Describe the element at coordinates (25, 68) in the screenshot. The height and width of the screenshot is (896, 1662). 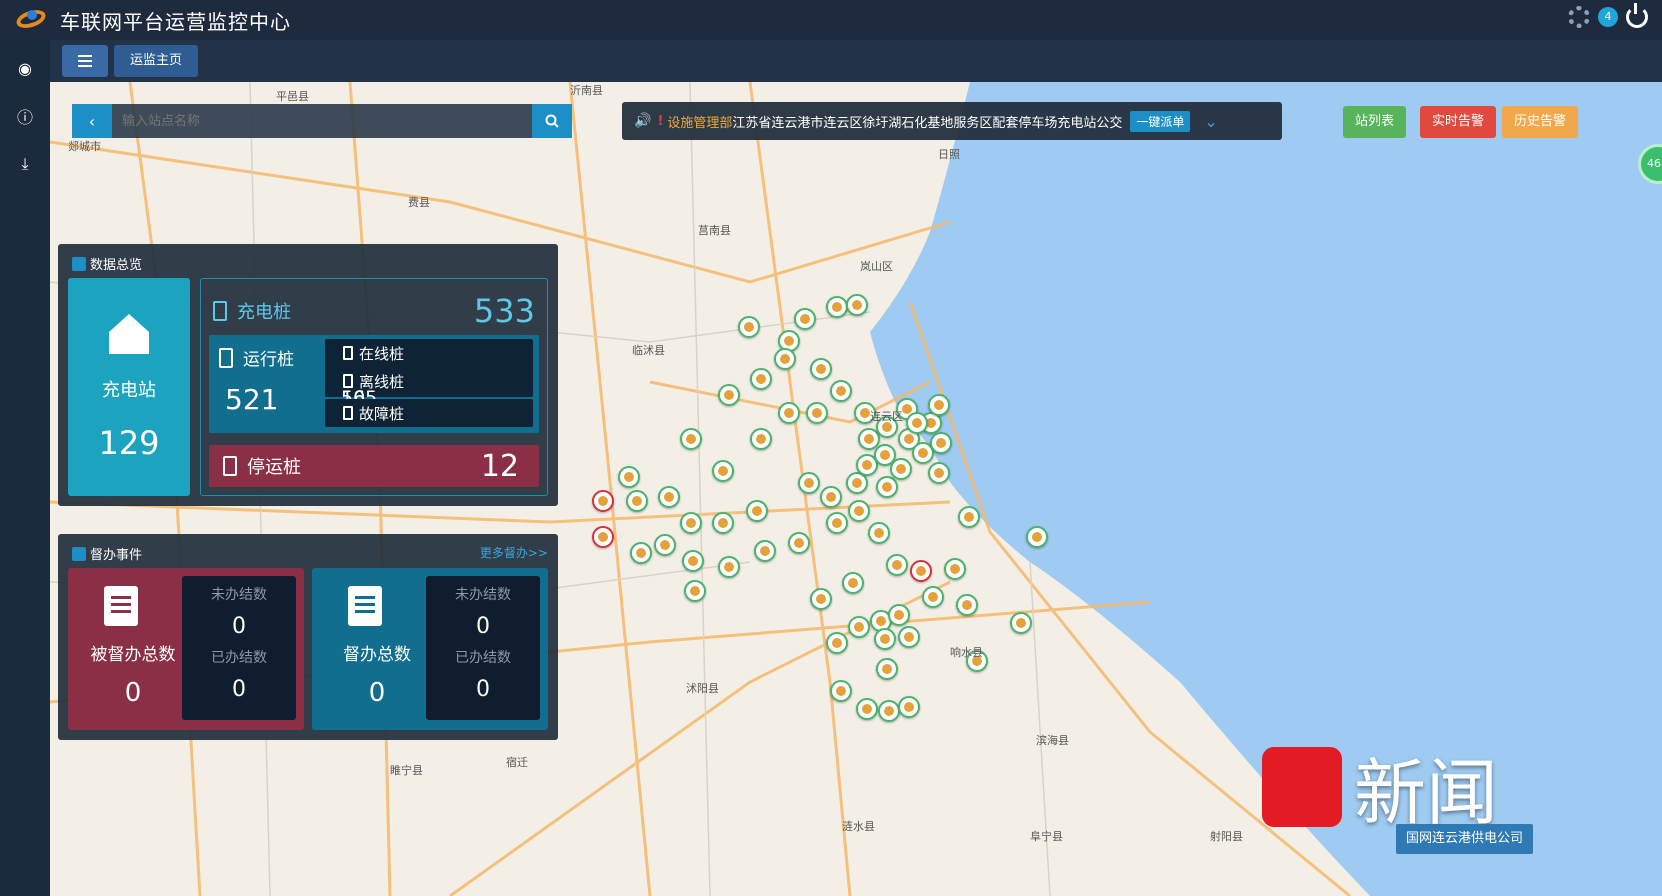
I see `eye-icon: ◉` at that location.